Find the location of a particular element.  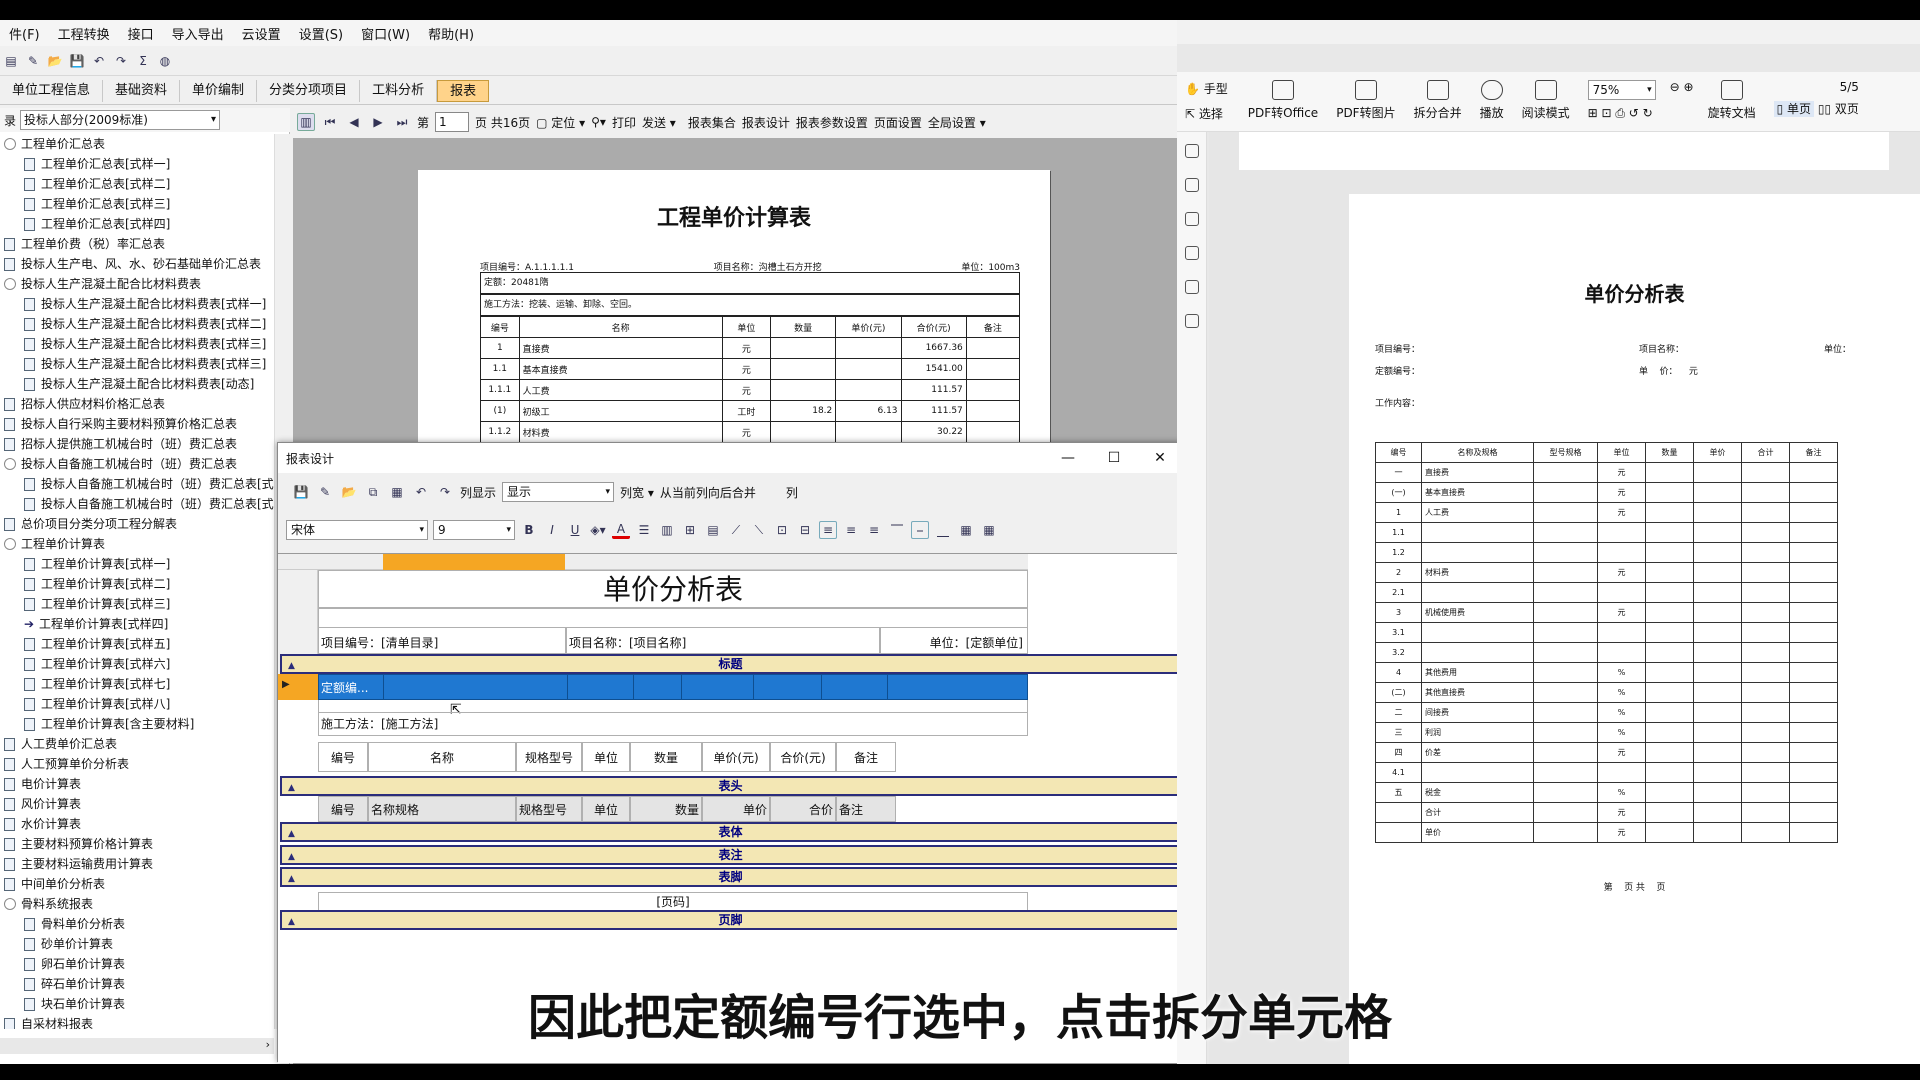

menu-import-export: 导入导出 is located at coordinates (198, 33).